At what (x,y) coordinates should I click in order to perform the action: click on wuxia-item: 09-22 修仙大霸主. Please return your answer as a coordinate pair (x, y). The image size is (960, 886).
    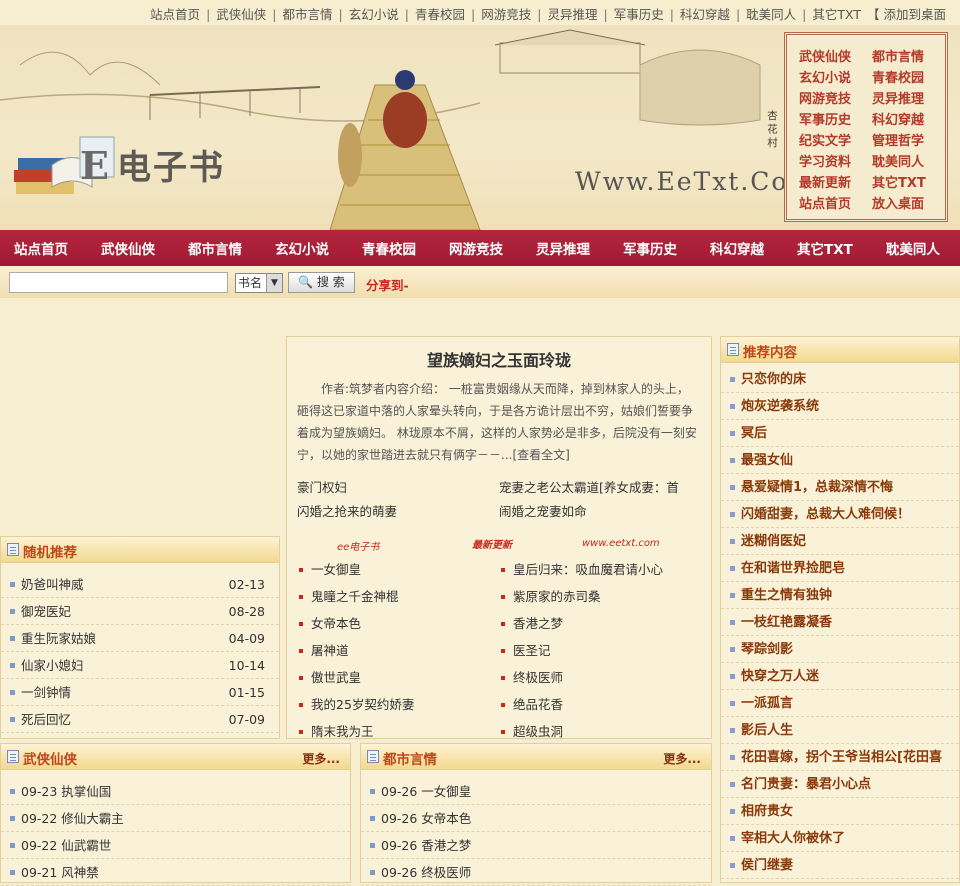
    Looking at the image, I should click on (175, 818).